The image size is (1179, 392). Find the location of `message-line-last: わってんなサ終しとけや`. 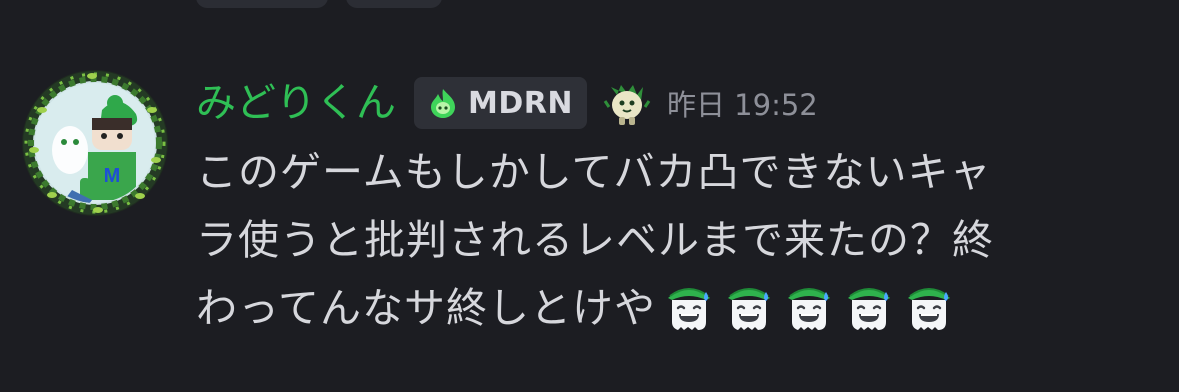

message-line-last: わってんなサ終しとけや is located at coordinates (656, 308).